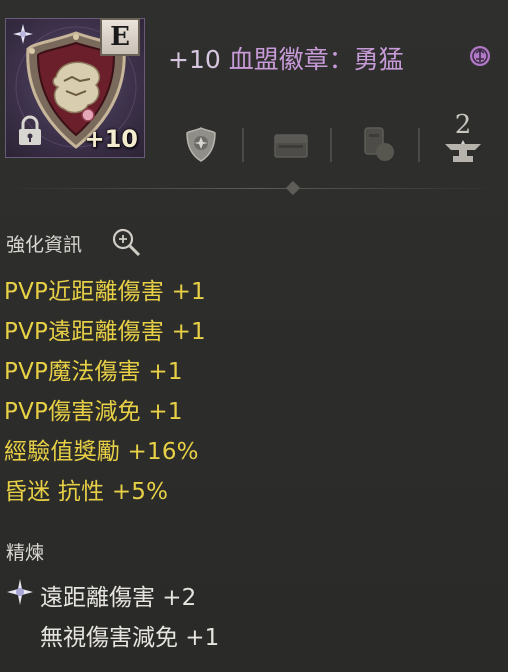 This screenshot has height=672, width=508. I want to click on potion-slot, so click(379, 144).